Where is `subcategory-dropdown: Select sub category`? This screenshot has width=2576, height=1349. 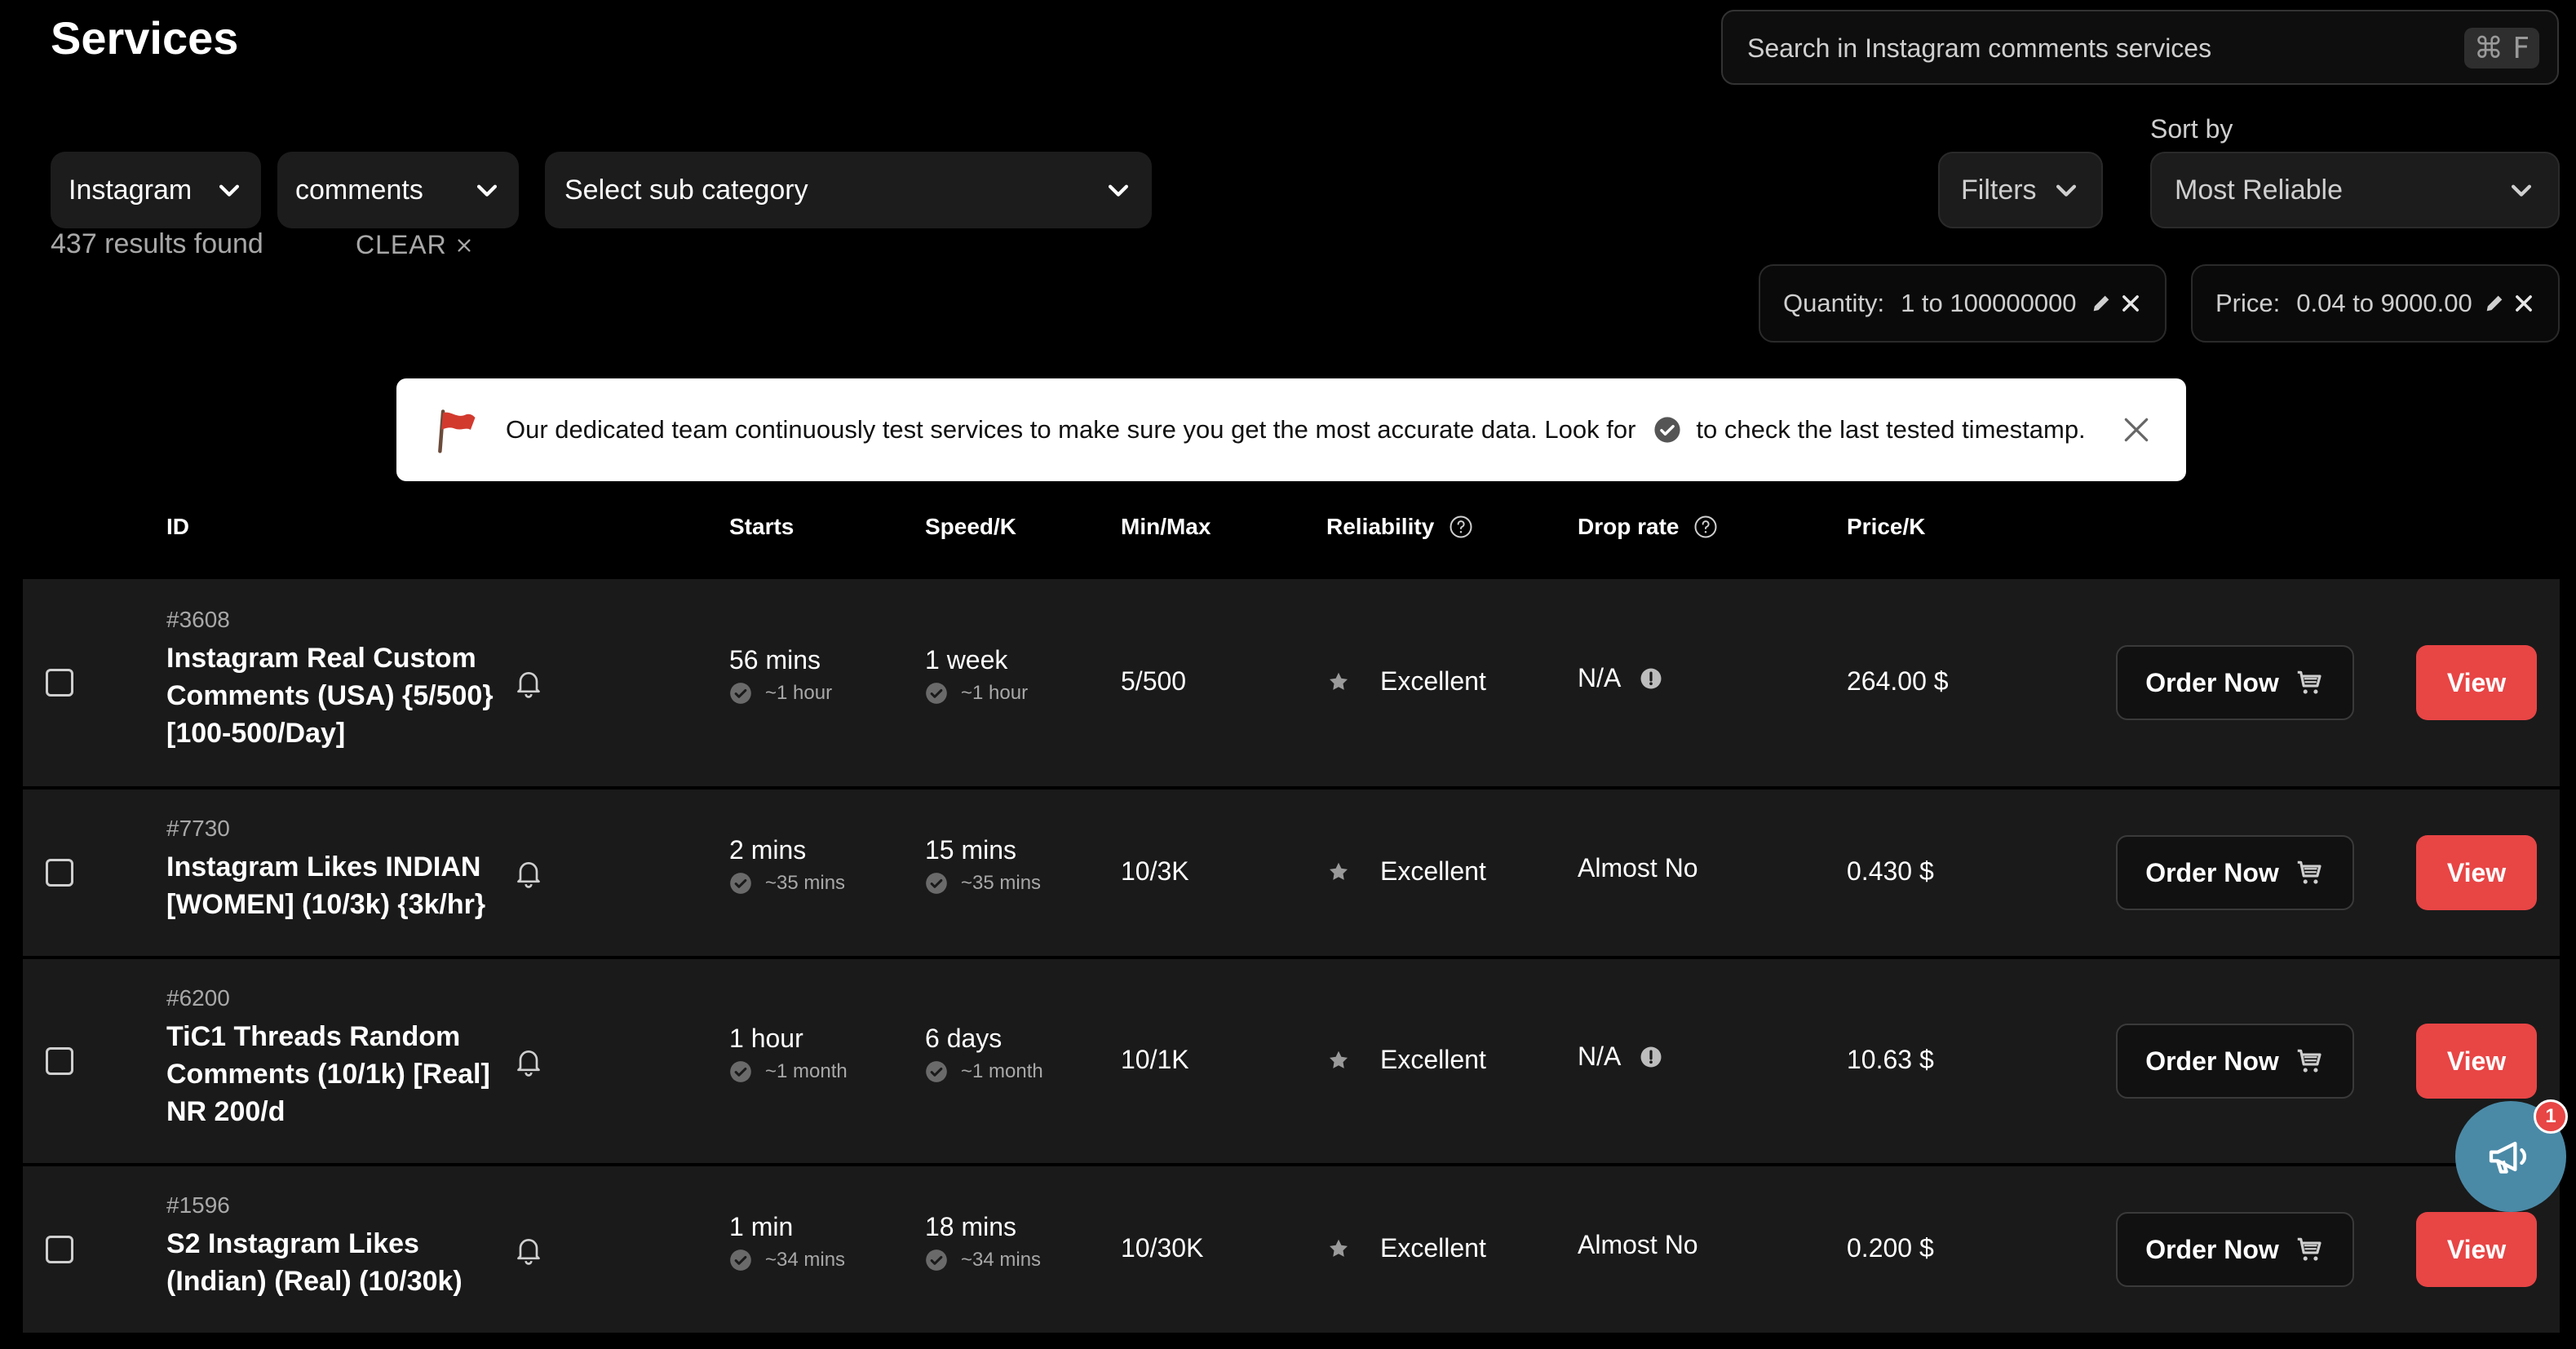
subcategory-dropdown: Select sub category is located at coordinates (848, 190).